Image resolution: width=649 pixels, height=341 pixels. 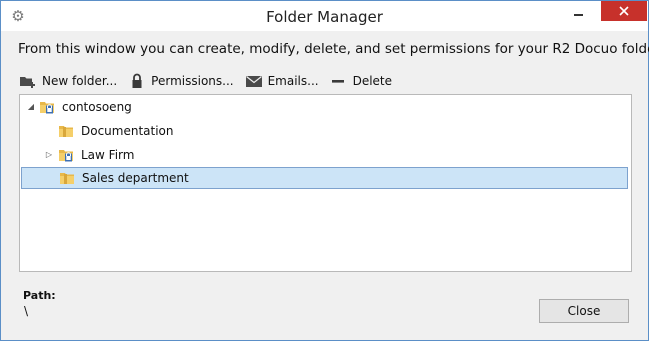 I want to click on tree-node-label: Law Firm, so click(x=108, y=155).